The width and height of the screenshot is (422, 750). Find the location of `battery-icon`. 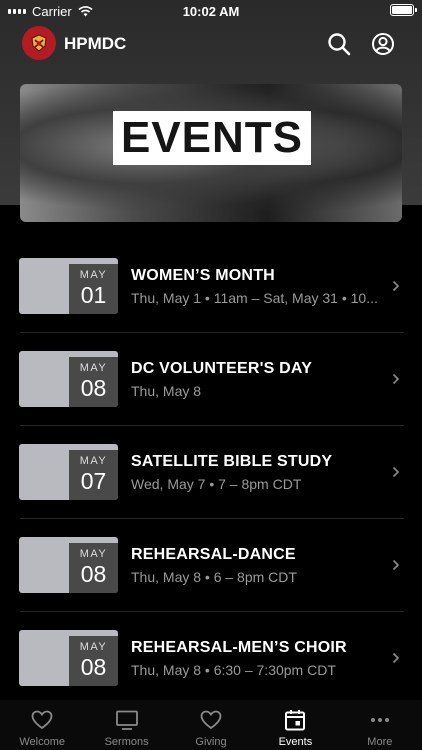

battery-icon is located at coordinates (403, 10).